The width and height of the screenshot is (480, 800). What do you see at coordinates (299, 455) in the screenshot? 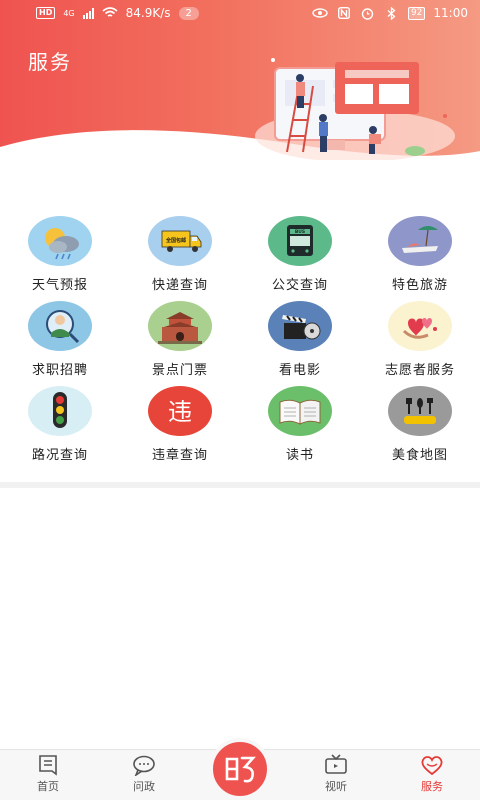
I see `service-label: 读书` at bounding box center [299, 455].